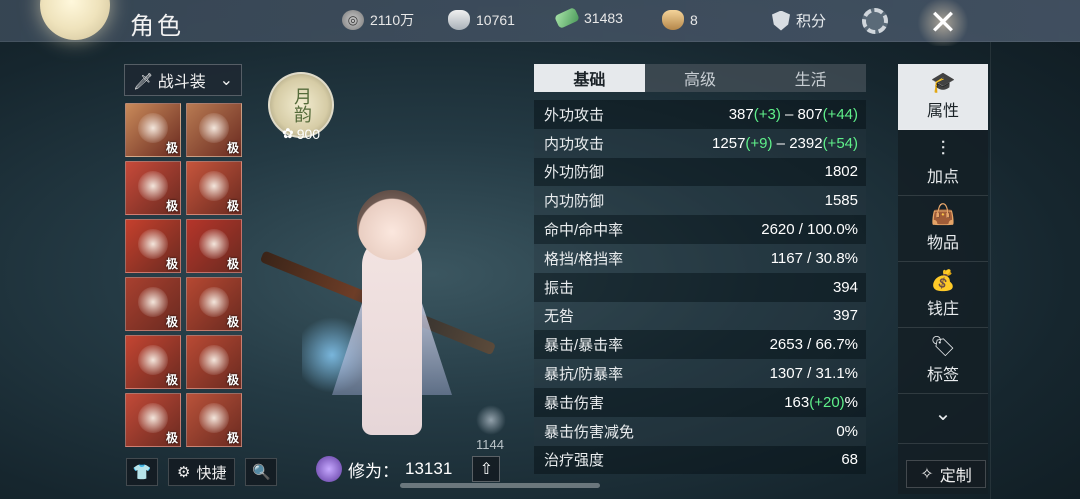 The image size is (1080, 499). I want to click on stat-row: 内功防御 1585, so click(700, 201).